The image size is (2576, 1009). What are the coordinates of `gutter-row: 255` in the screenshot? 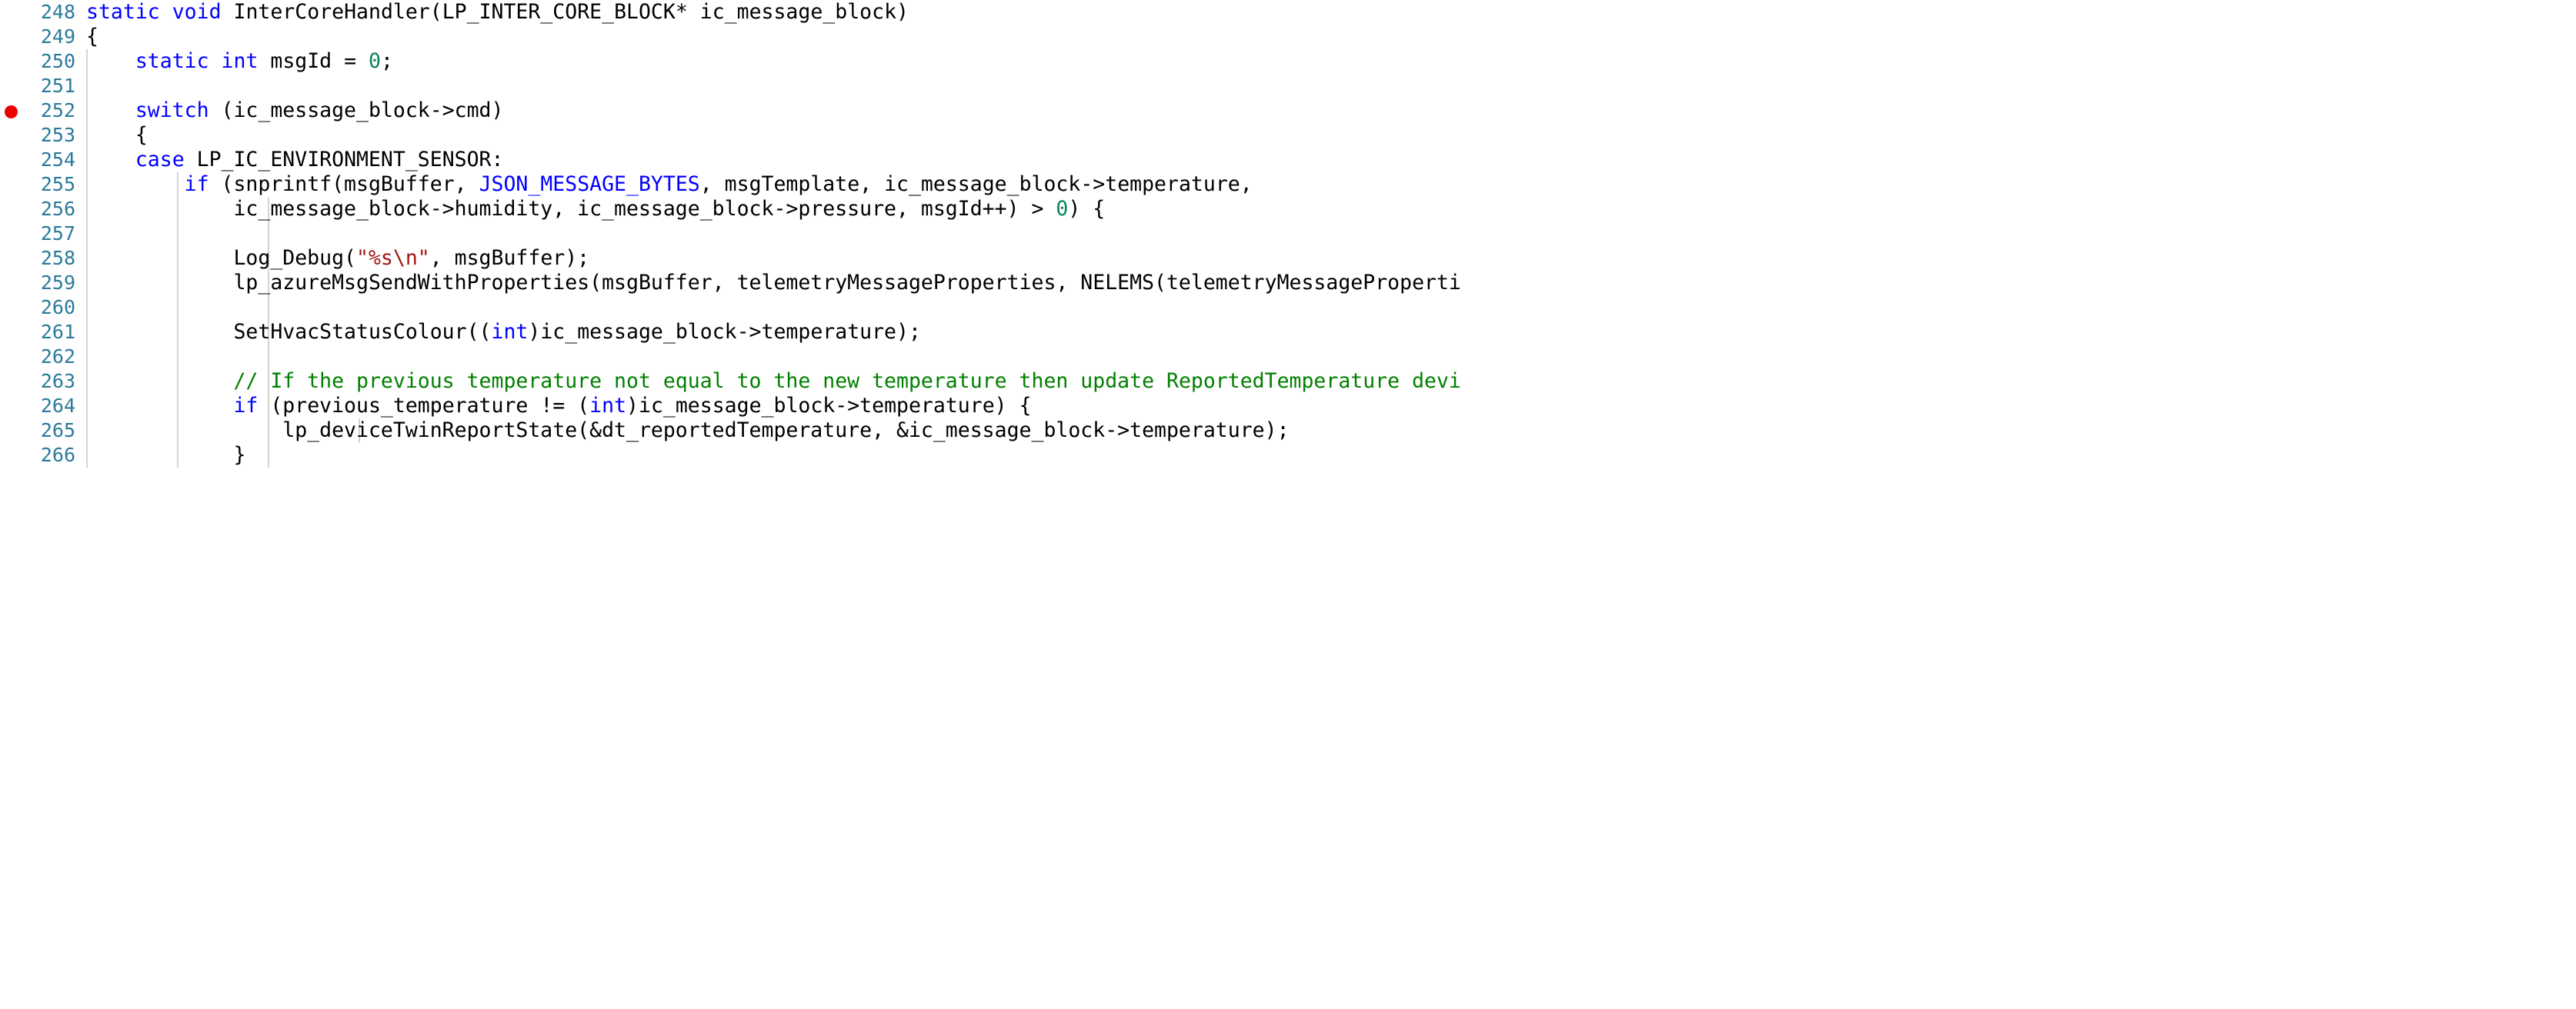 It's located at (43, 184).